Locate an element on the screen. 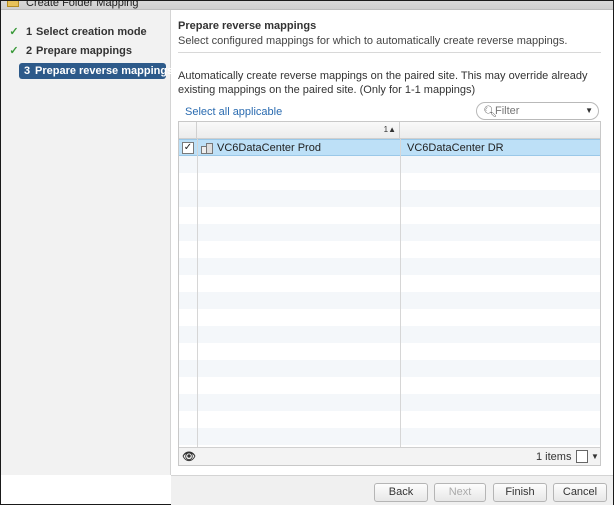 Image resolution: width=614 pixels, height=505 pixels. select-all-applicable-link: Select all applicable is located at coordinates (233, 112).